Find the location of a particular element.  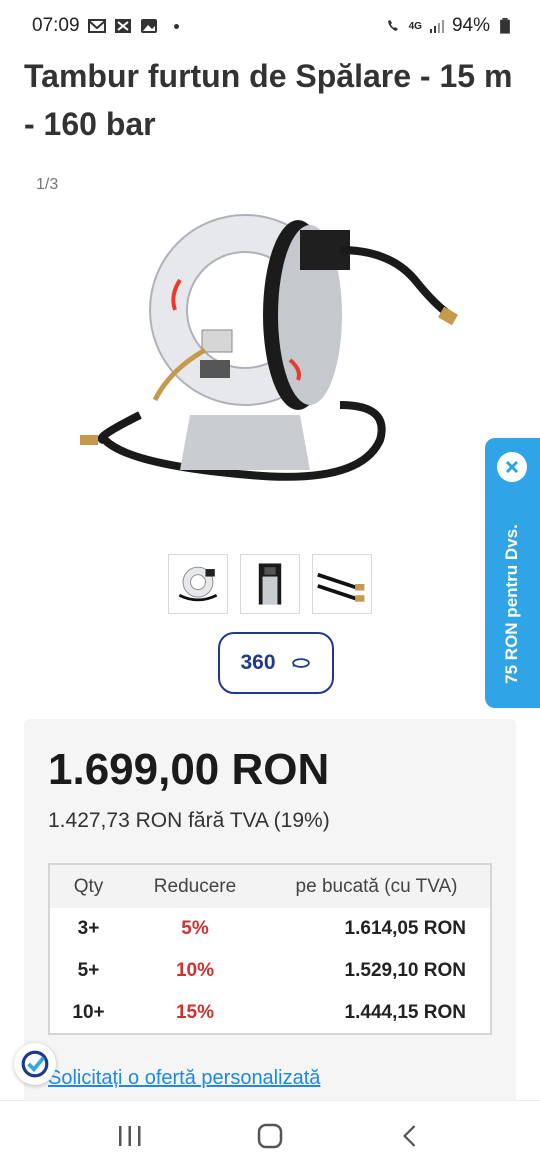

recent-apps-button is located at coordinates (130, 1136).